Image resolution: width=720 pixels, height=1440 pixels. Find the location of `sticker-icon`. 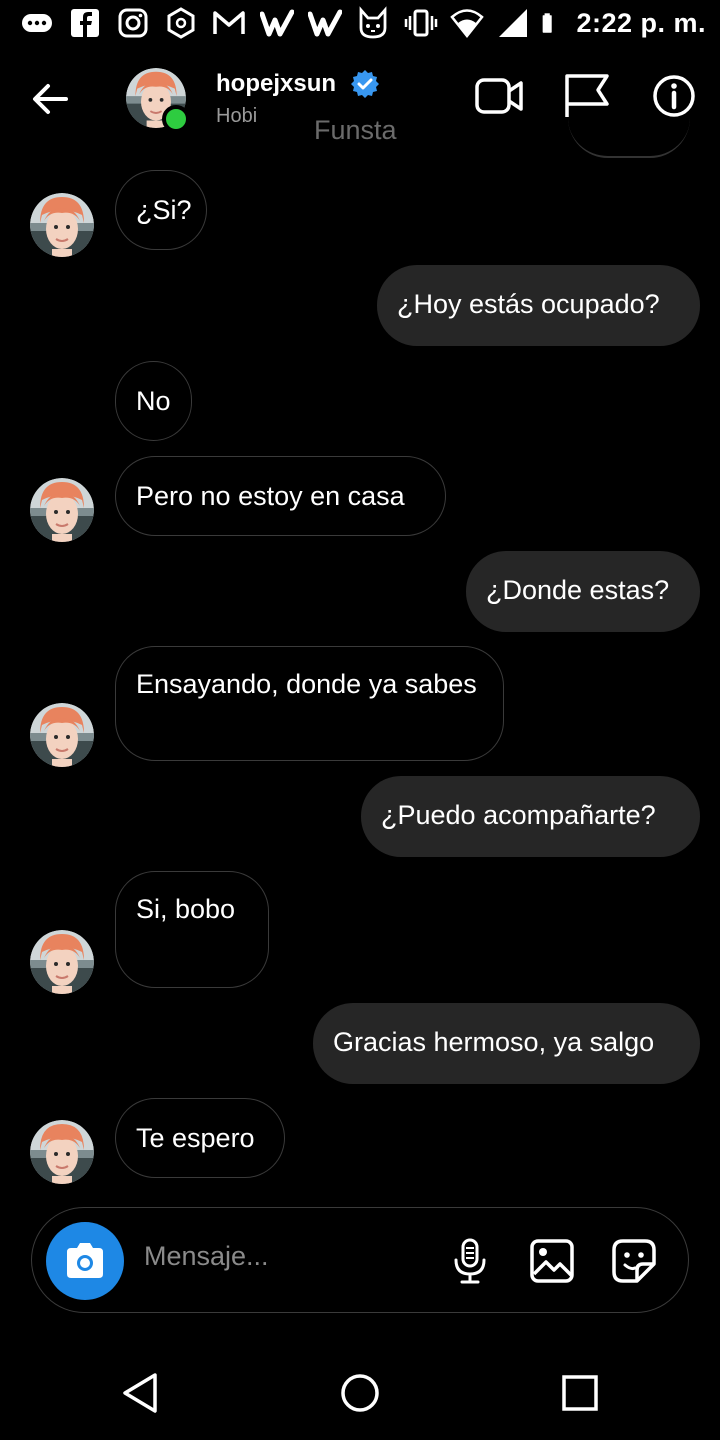

sticker-icon is located at coordinates (634, 1261).